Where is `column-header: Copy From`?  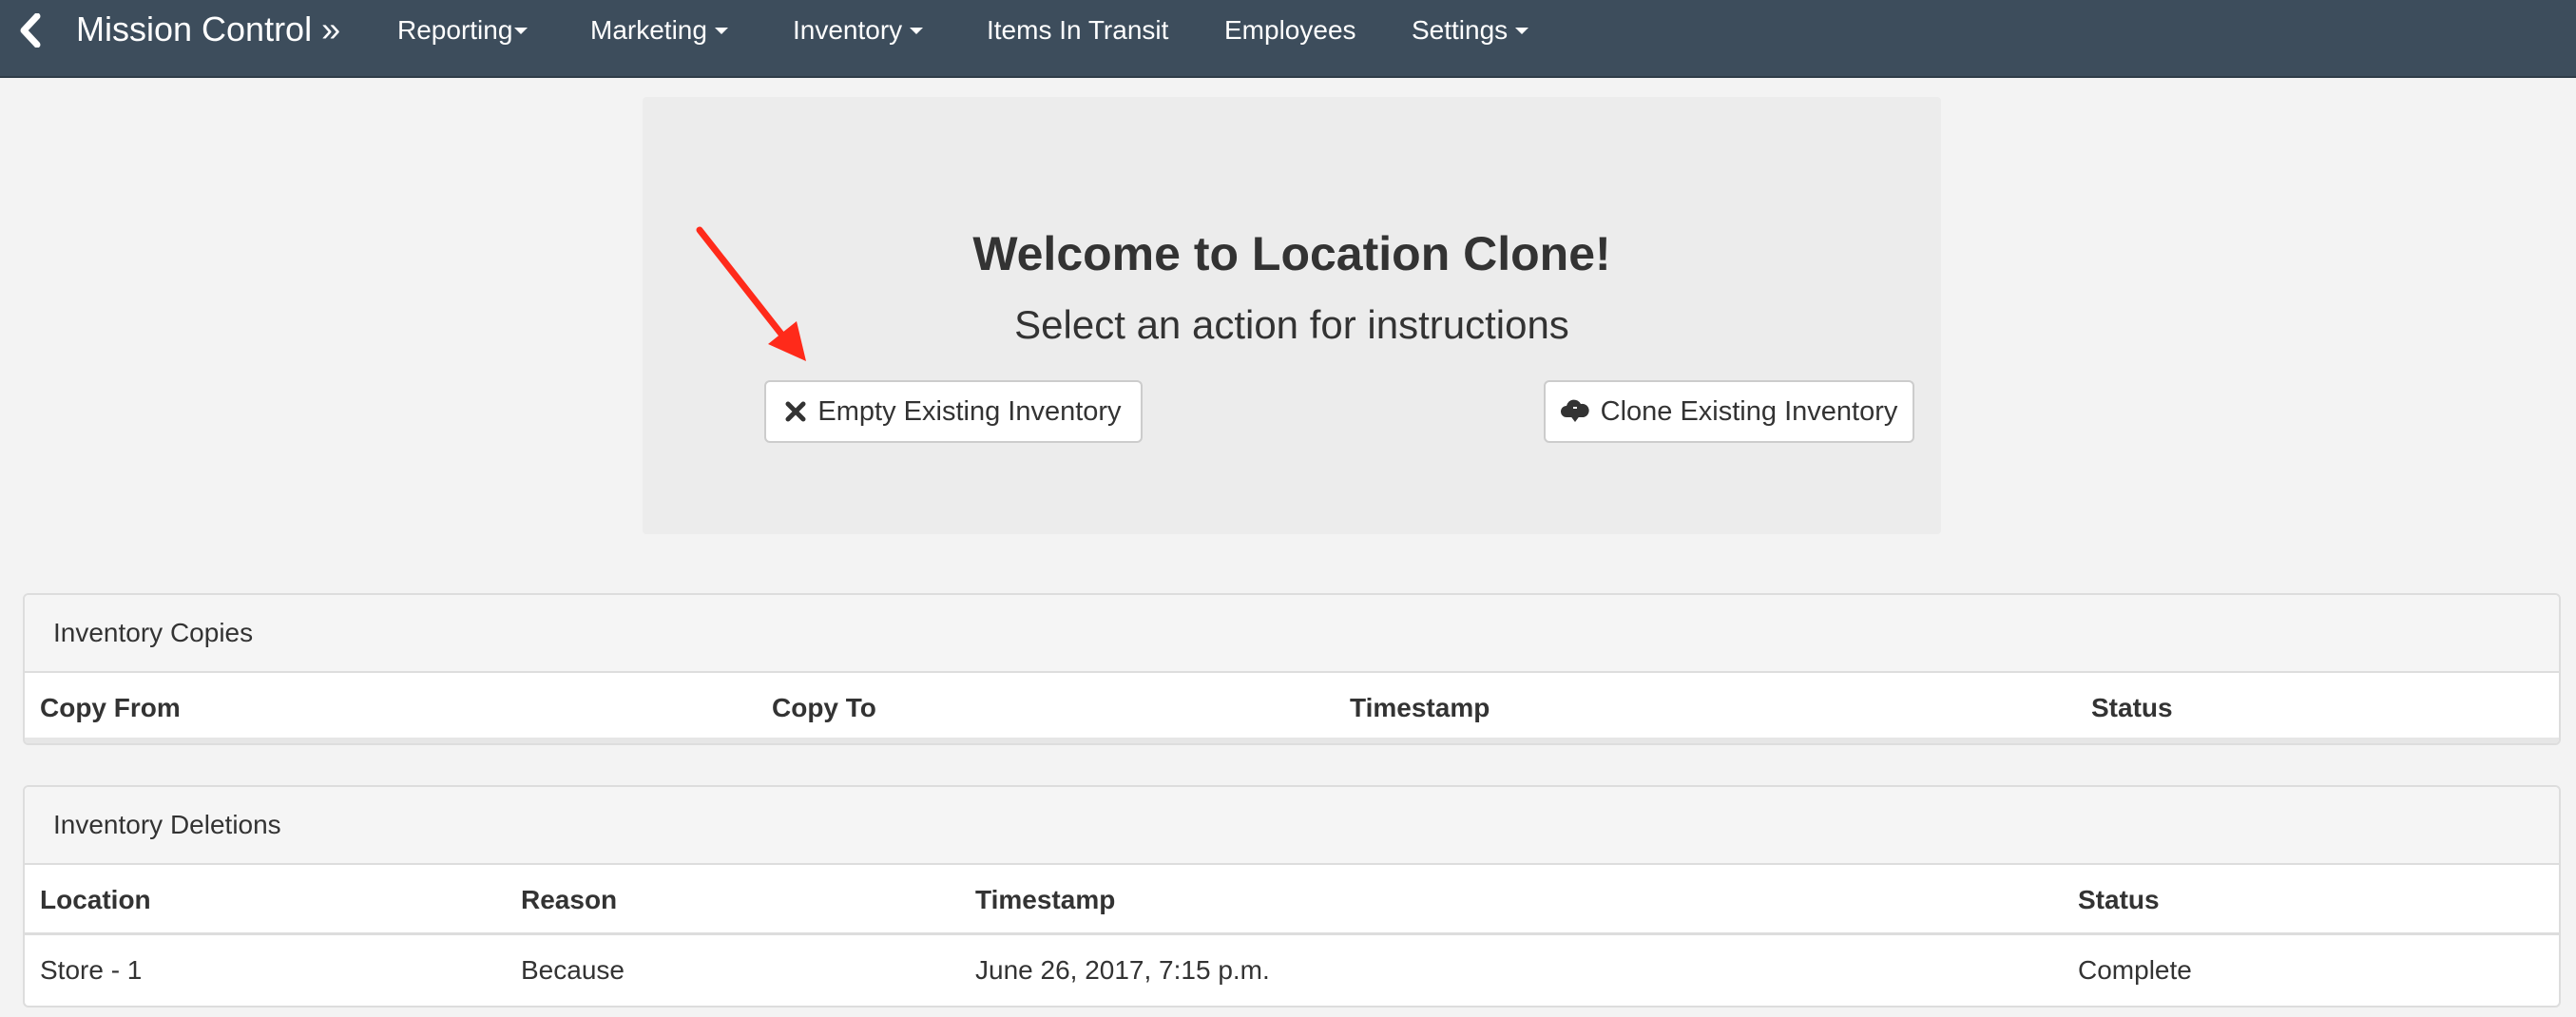
column-header: Copy From is located at coordinates (111, 707).